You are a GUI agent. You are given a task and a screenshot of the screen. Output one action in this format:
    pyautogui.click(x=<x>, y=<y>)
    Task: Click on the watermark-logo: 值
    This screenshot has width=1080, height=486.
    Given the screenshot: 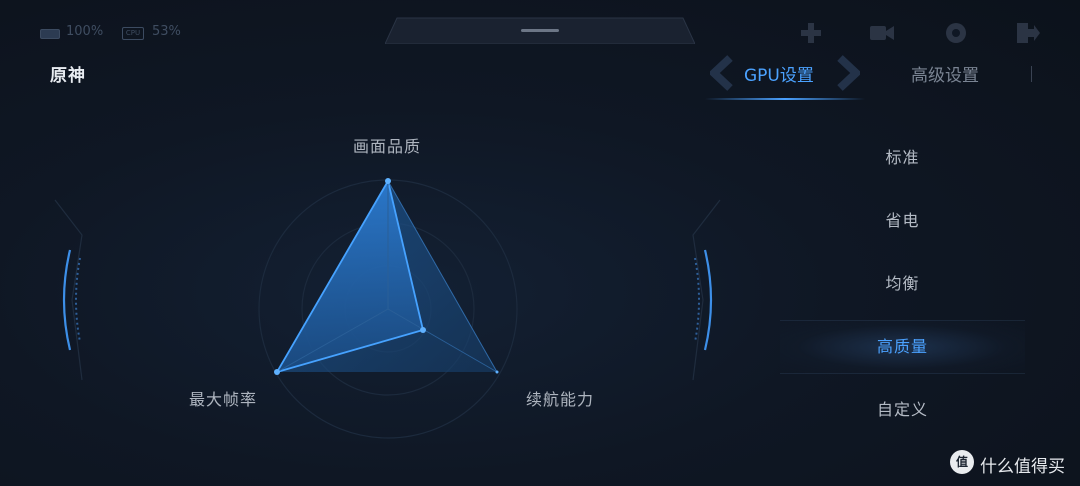 What is the action you would take?
    pyautogui.click(x=962, y=462)
    